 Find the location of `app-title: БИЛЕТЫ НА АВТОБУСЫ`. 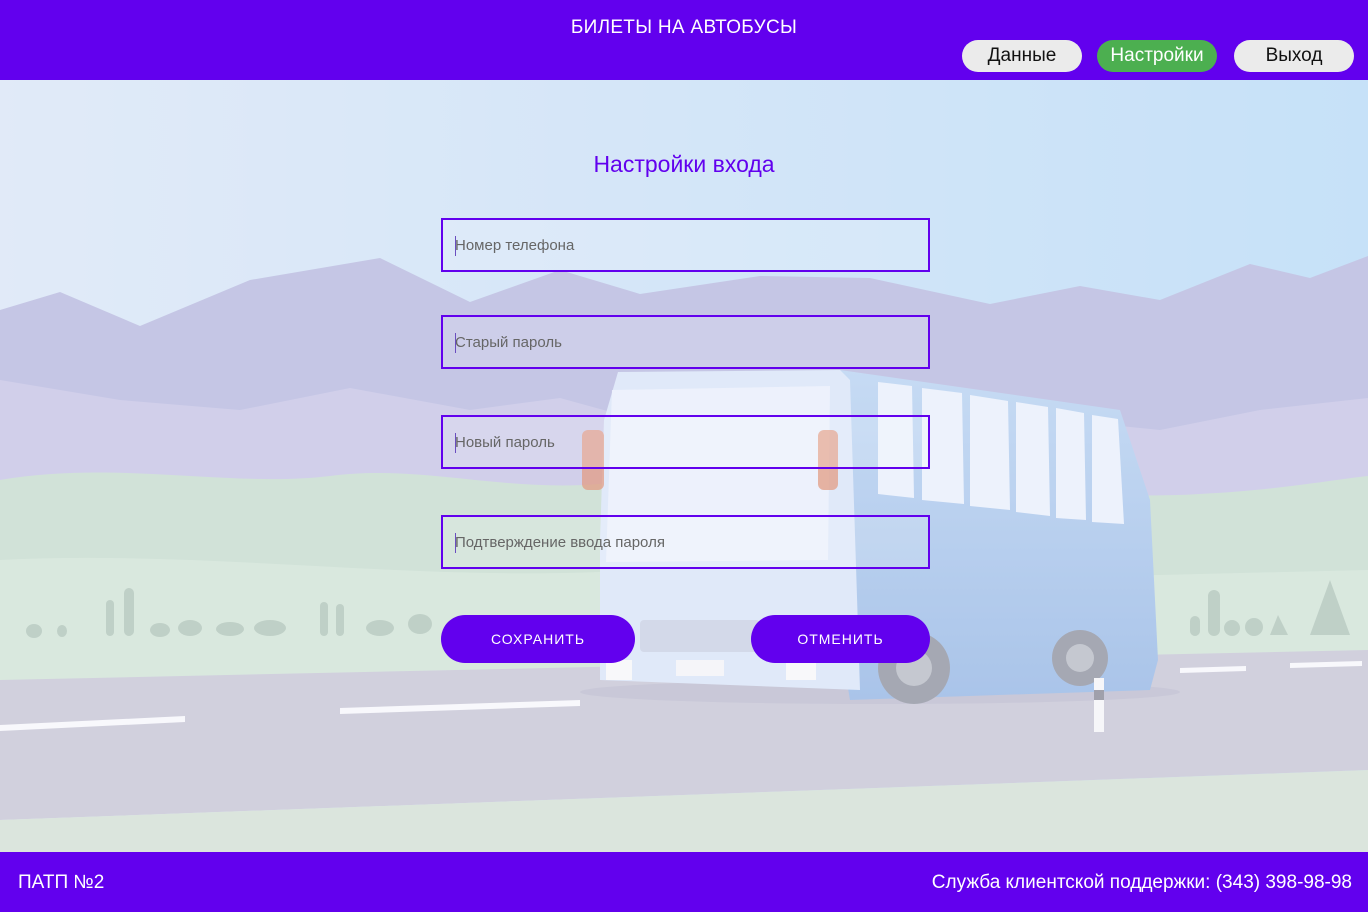

app-title: БИЛЕТЫ НА АВТОБУСЫ is located at coordinates (684, 27).